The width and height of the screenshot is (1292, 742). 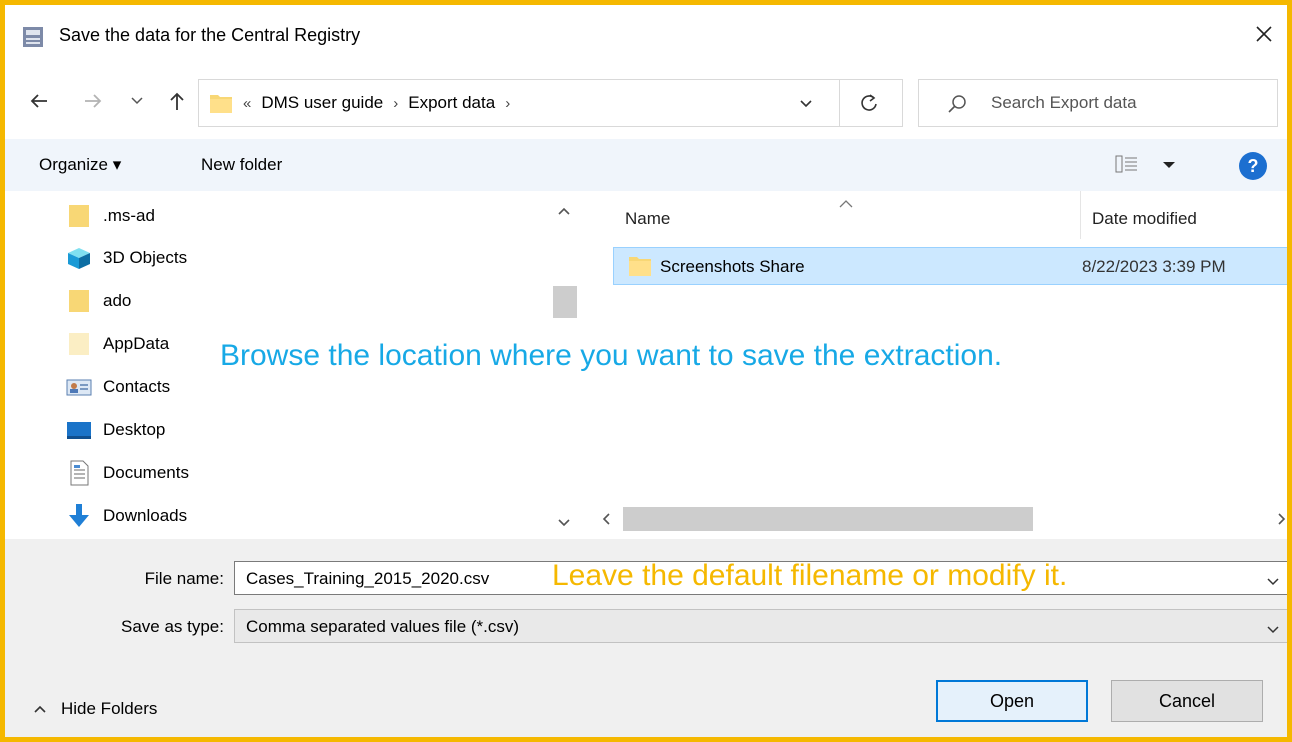 I want to click on breadcrumb: « DMS user guide › Export data ›, so click(x=381, y=103).